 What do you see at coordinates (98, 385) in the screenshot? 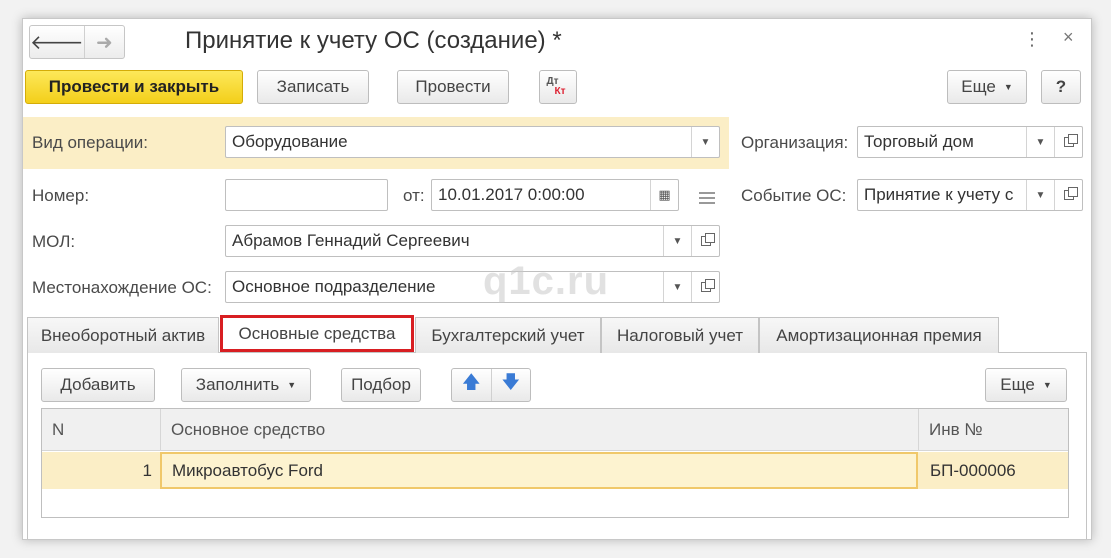
I see `add-button: Добавить` at bounding box center [98, 385].